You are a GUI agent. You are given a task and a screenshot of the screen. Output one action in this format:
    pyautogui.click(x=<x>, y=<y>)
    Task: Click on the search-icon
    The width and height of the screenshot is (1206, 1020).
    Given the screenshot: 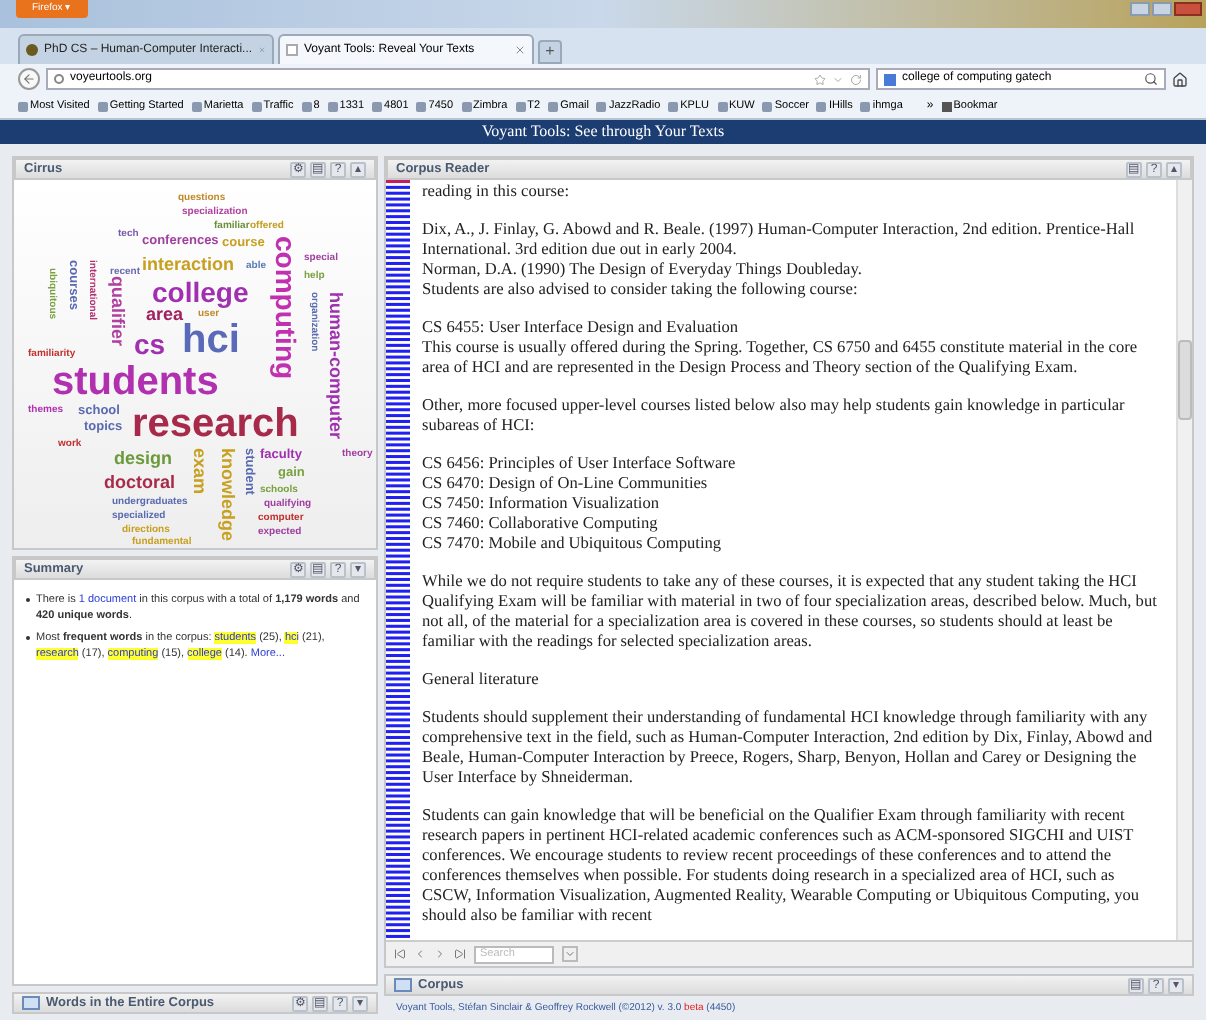 What is the action you would take?
    pyautogui.click(x=1151, y=79)
    